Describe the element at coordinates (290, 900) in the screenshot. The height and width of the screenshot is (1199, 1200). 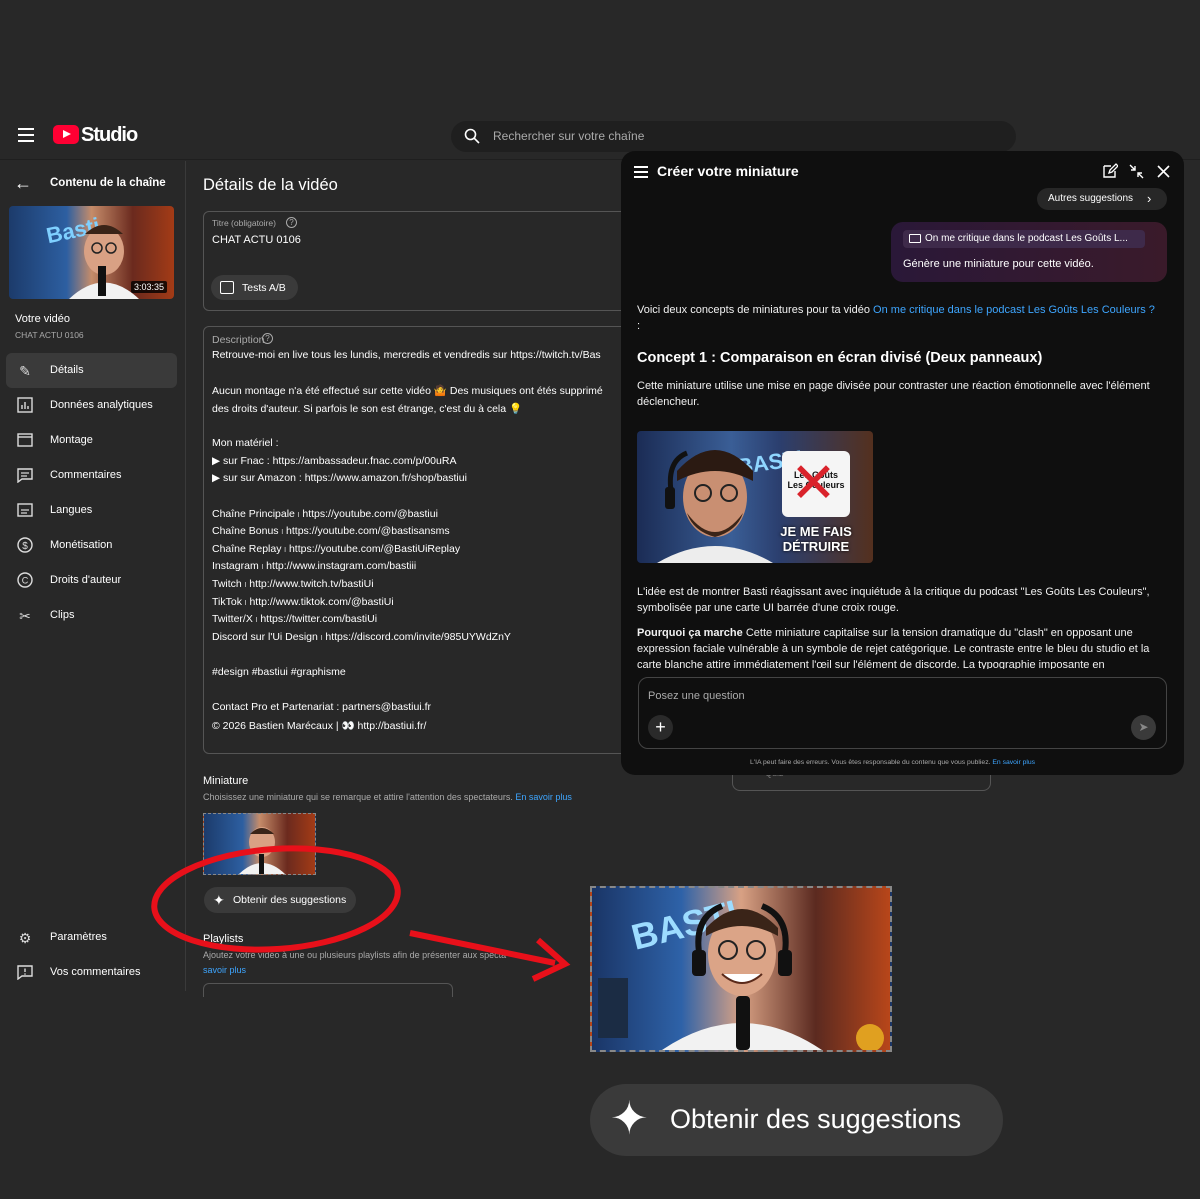
I see `get-suggestions-label: Obtenir des suggestions` at that location.